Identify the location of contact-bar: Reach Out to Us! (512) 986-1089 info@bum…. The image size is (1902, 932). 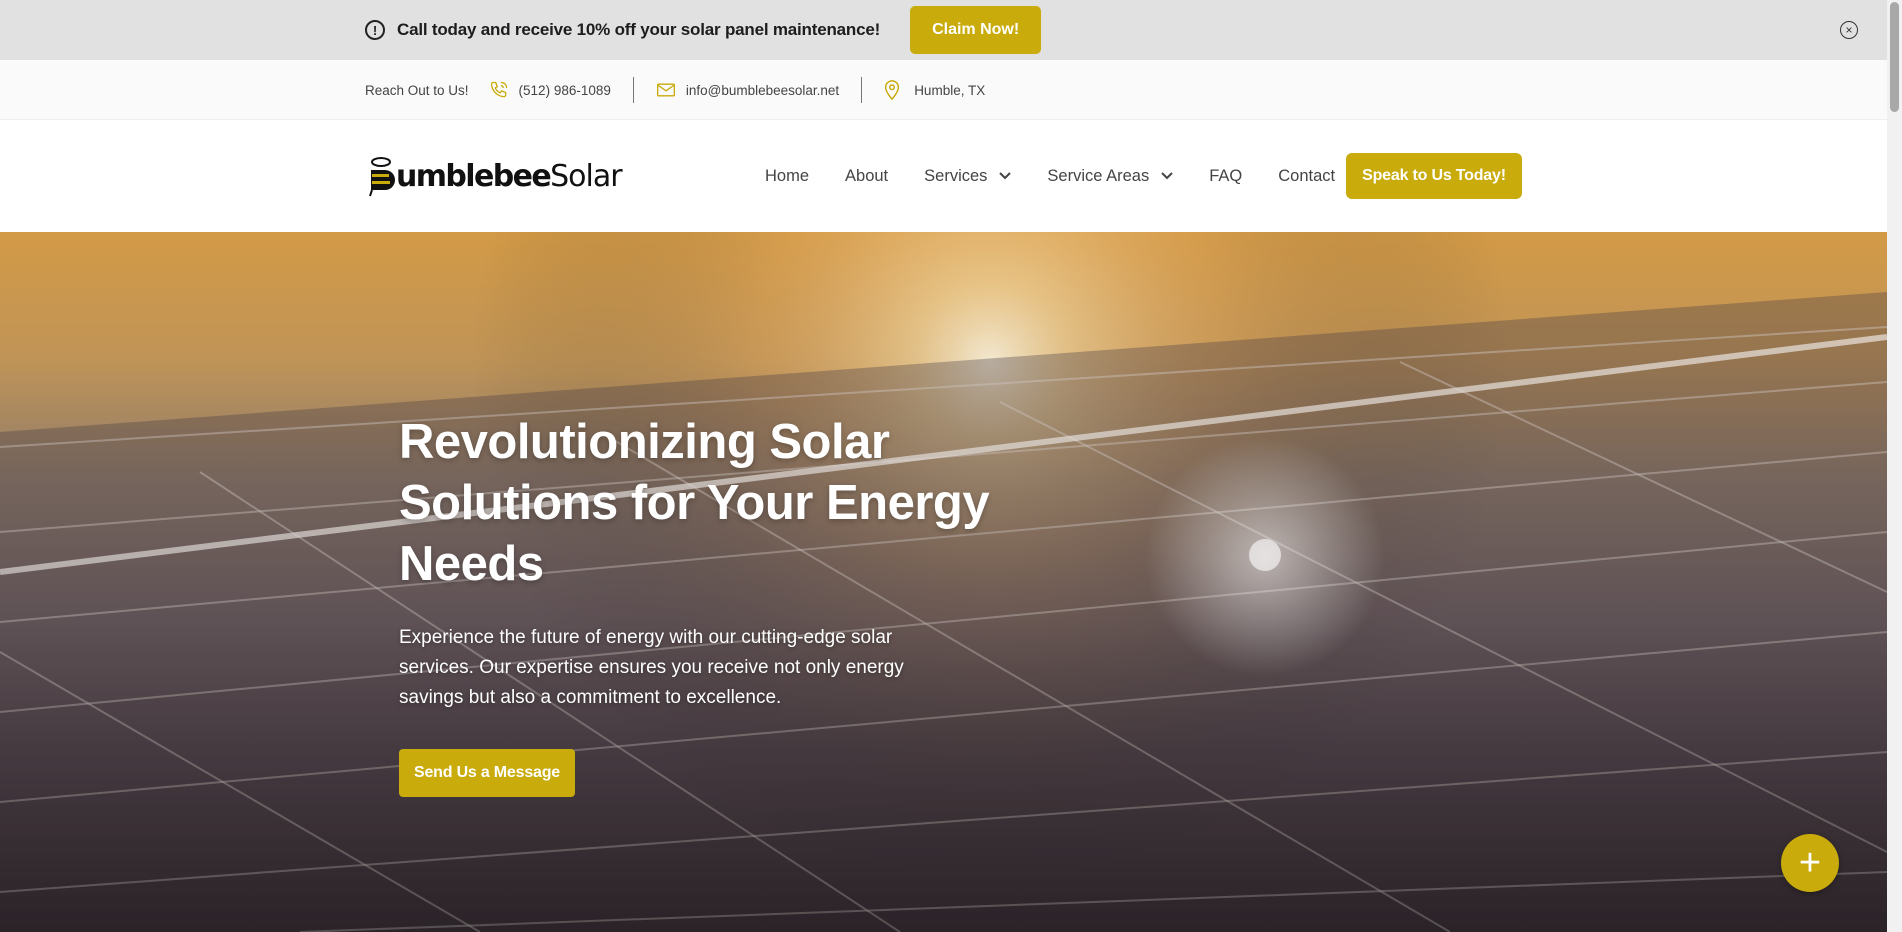
(943, 90).